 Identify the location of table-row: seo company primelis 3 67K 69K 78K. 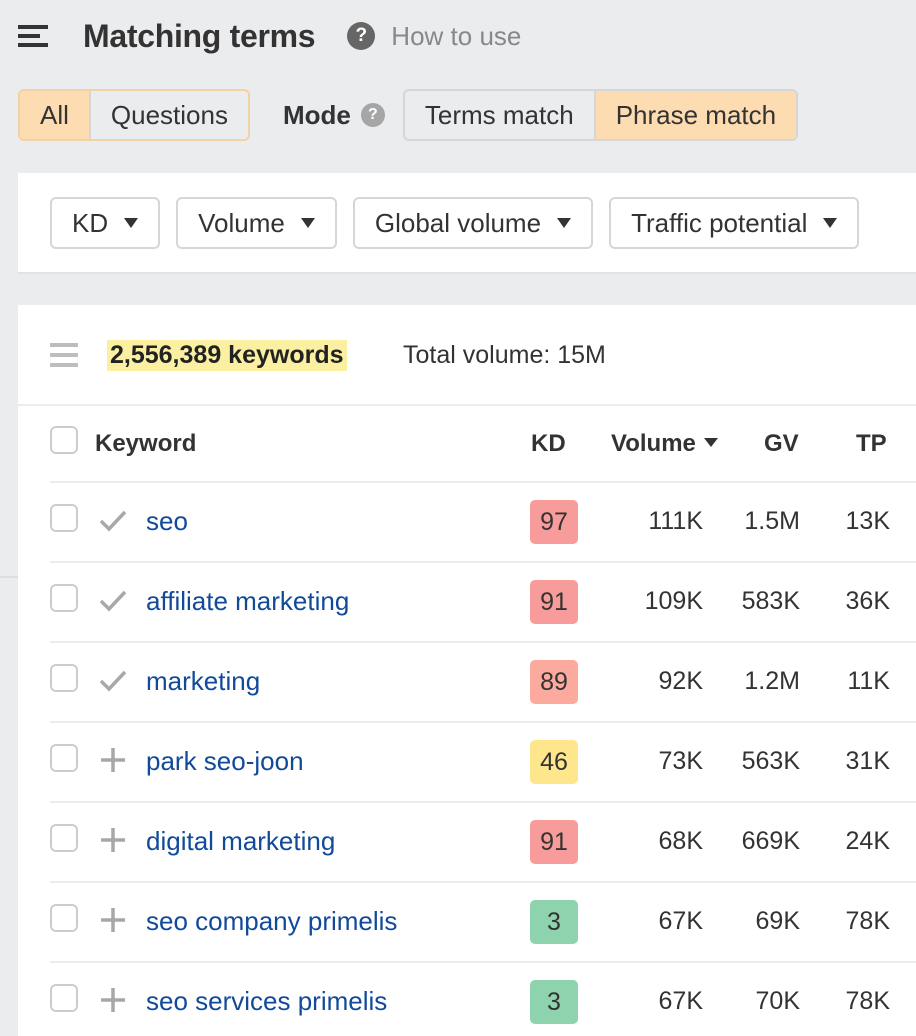
(483, 923).